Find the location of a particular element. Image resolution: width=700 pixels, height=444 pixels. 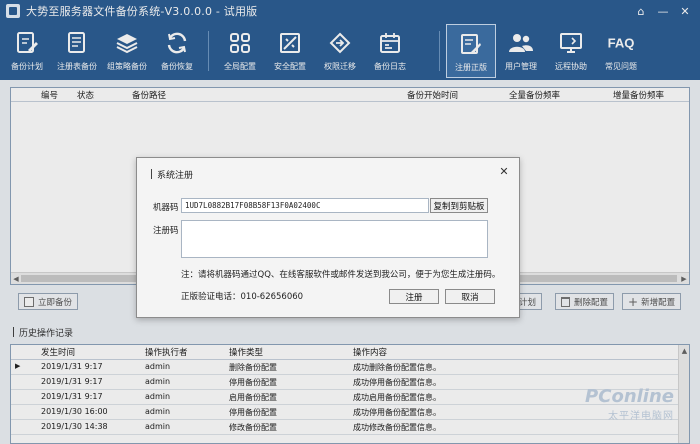

machine-code-label: 机器码 is located at coordinates (166, 208).